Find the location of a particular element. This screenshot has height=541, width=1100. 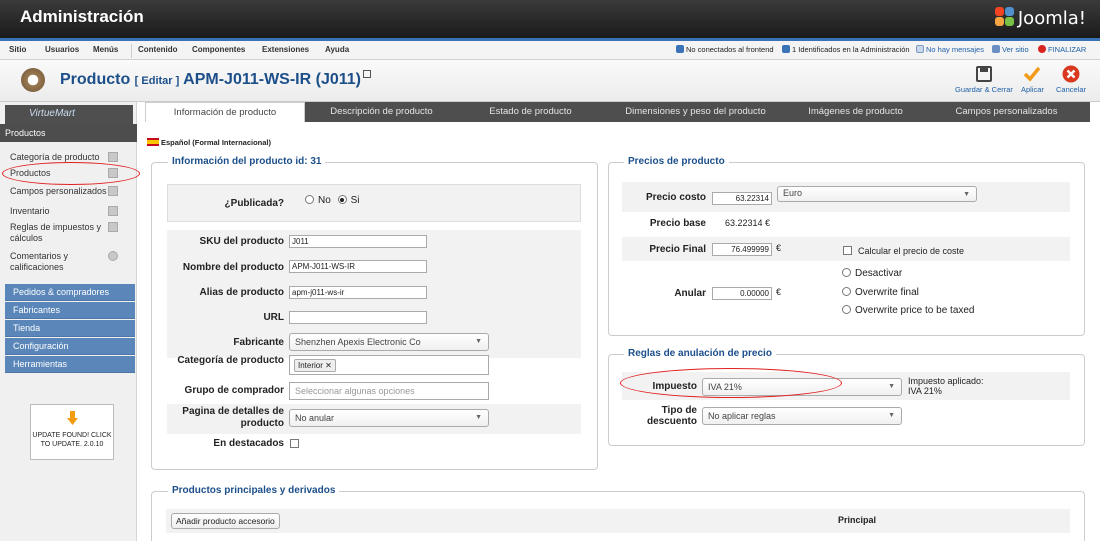

sidebar-item-reglas: Reglas de impuestos y cálculos is located at coordinates (56, 233).